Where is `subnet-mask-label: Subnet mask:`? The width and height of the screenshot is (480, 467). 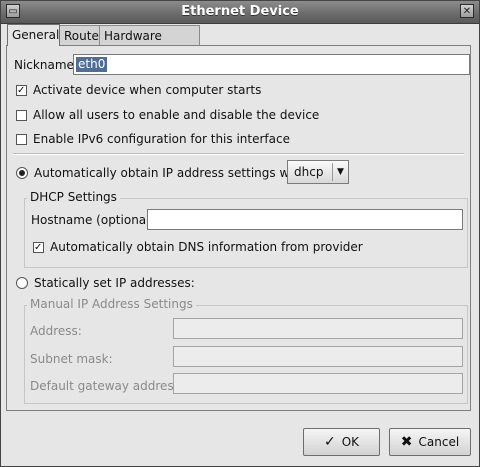
subnet-mask-label: Subnet mask: is located at coordinates (71, 359).